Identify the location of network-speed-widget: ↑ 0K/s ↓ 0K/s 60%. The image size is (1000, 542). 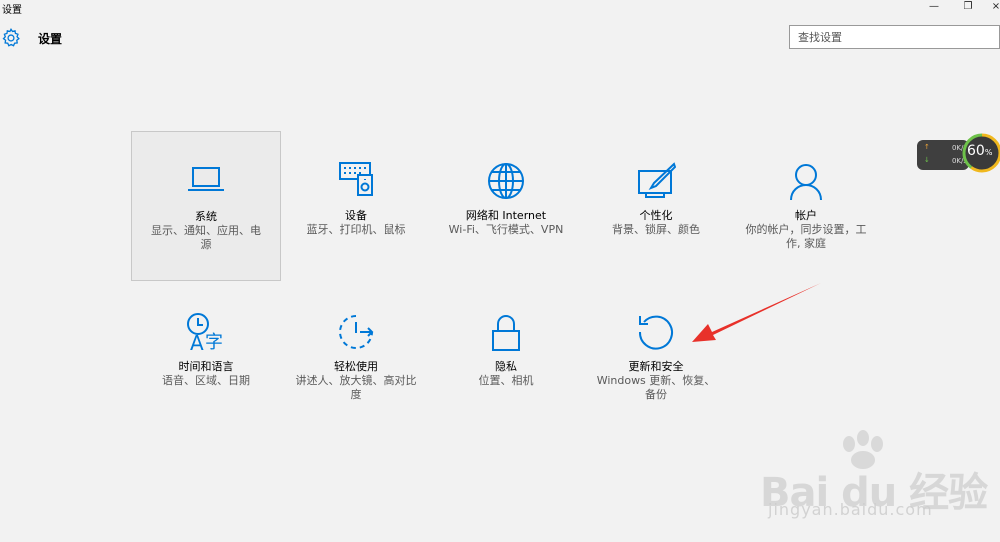
(958, 153).